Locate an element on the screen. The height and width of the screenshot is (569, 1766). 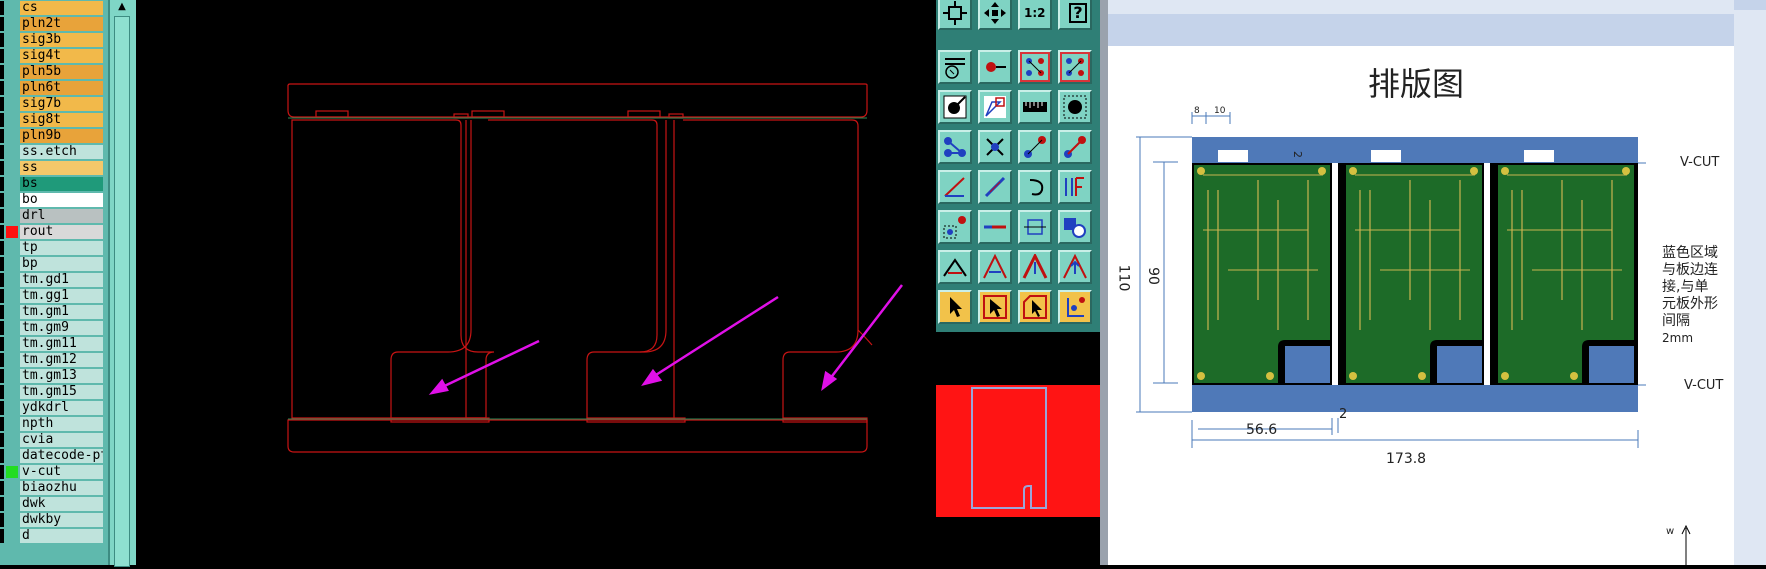
fit-all-button is located at coordinates (955, 15).